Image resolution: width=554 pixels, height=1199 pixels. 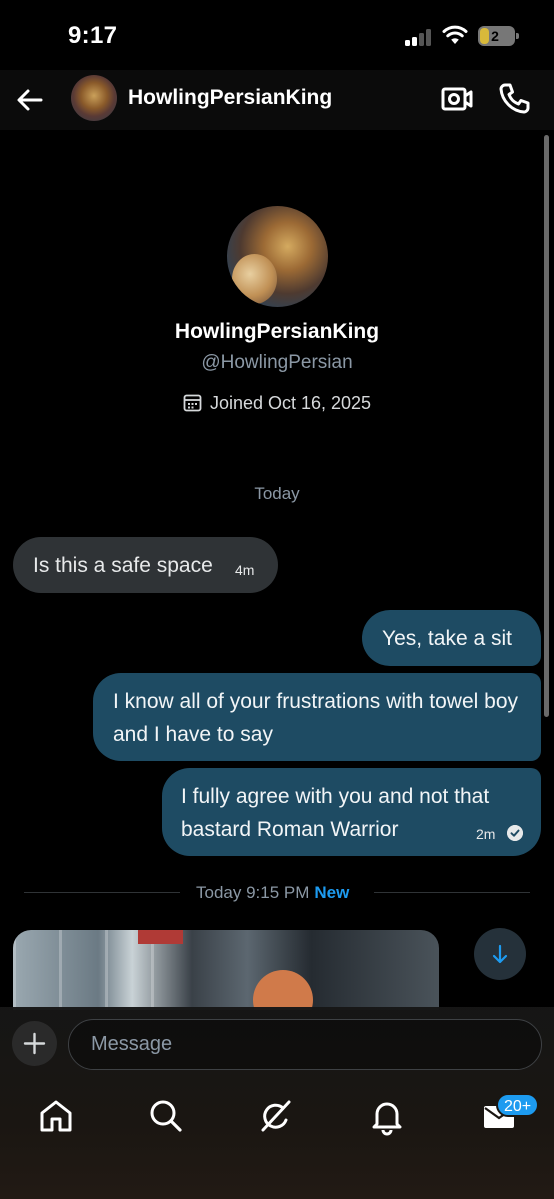 What do you see at coordinates (56, 1116) in the screenshot?
I see `home-icon` at bounding box center [56, 1116].